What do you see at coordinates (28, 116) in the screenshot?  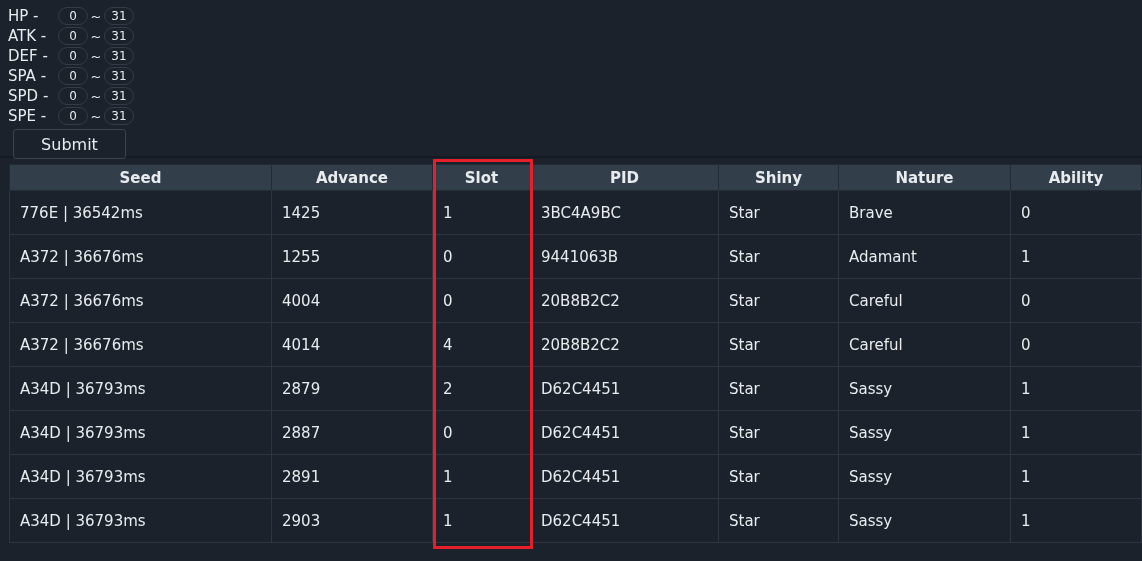 I see `stat-label: SPE -` at bounding box center [28, 116].